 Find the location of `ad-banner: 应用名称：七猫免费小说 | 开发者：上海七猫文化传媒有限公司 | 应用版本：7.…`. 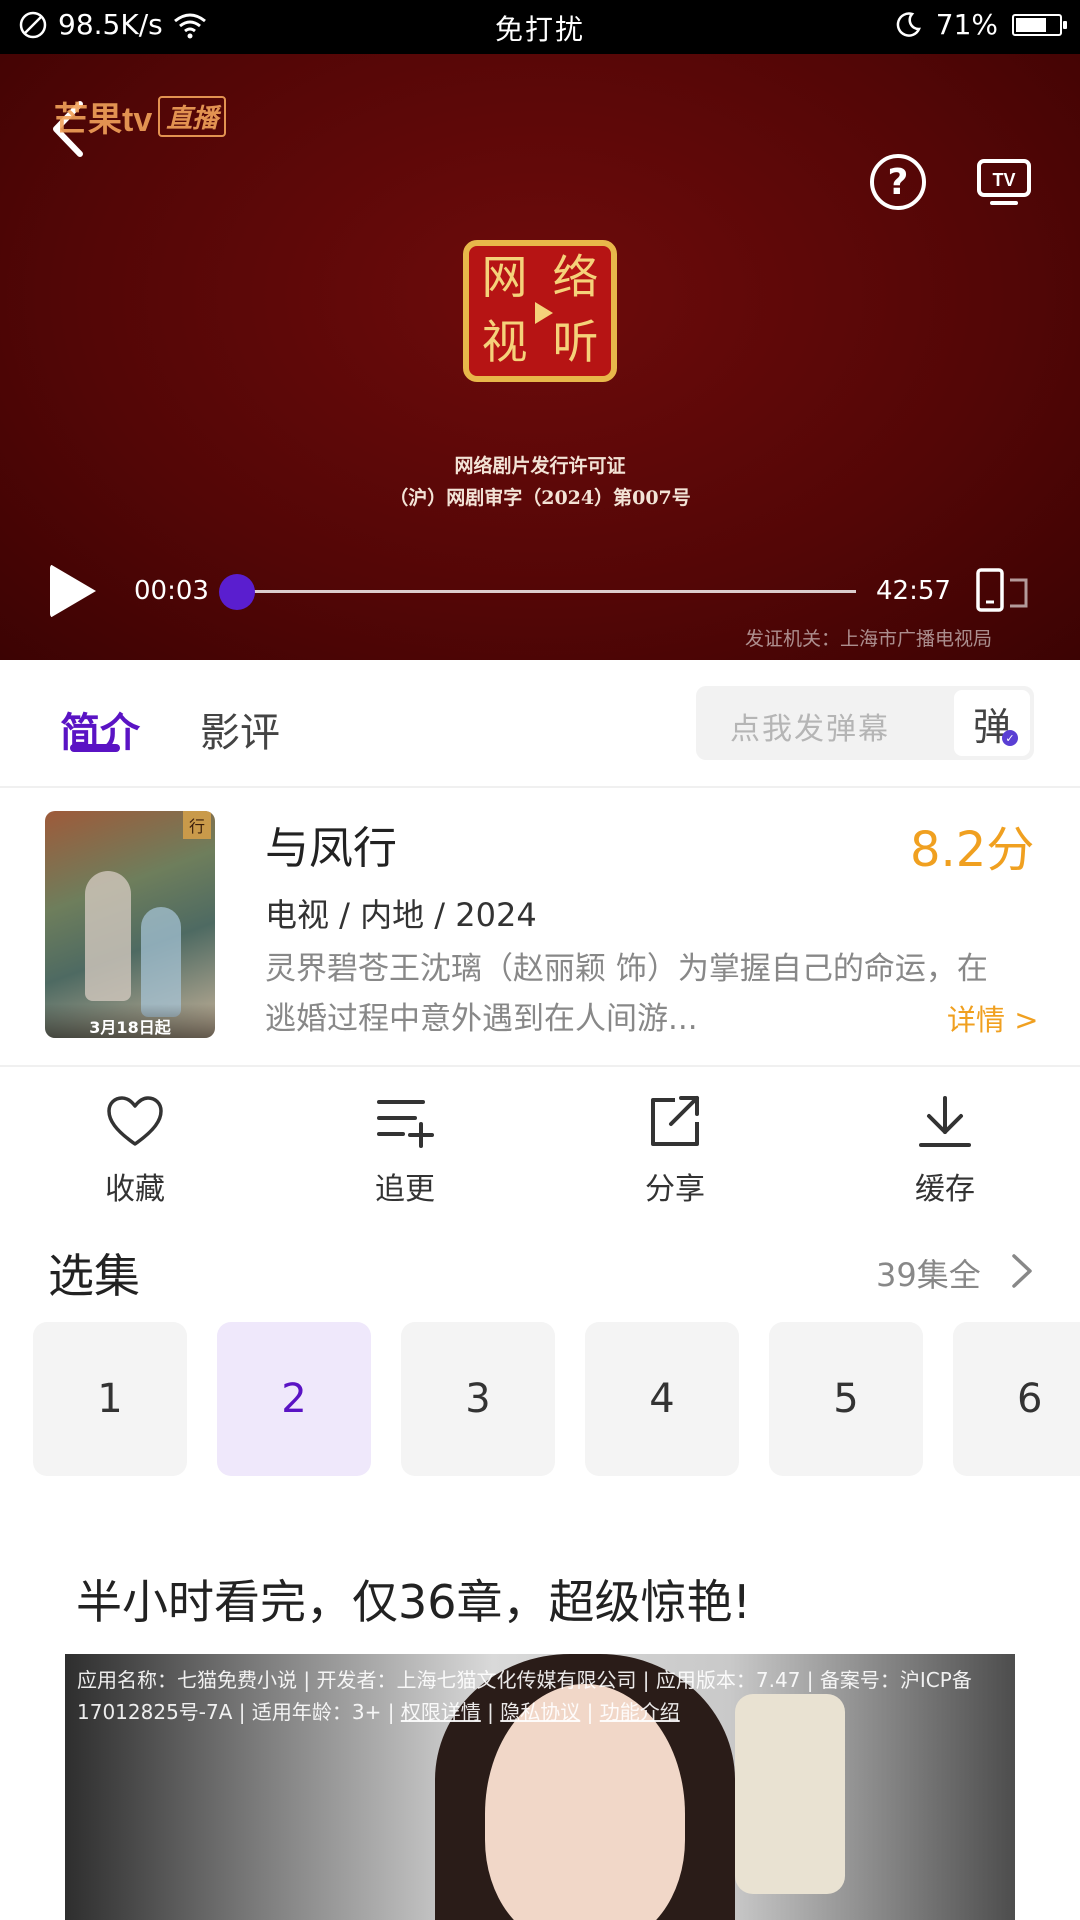

ad-banner: 应用名称：七猫免费小说 | 开发者：上海七猫文化传媒有限公司 | 应用版本：7.… is located at coordinates (540, 1787).